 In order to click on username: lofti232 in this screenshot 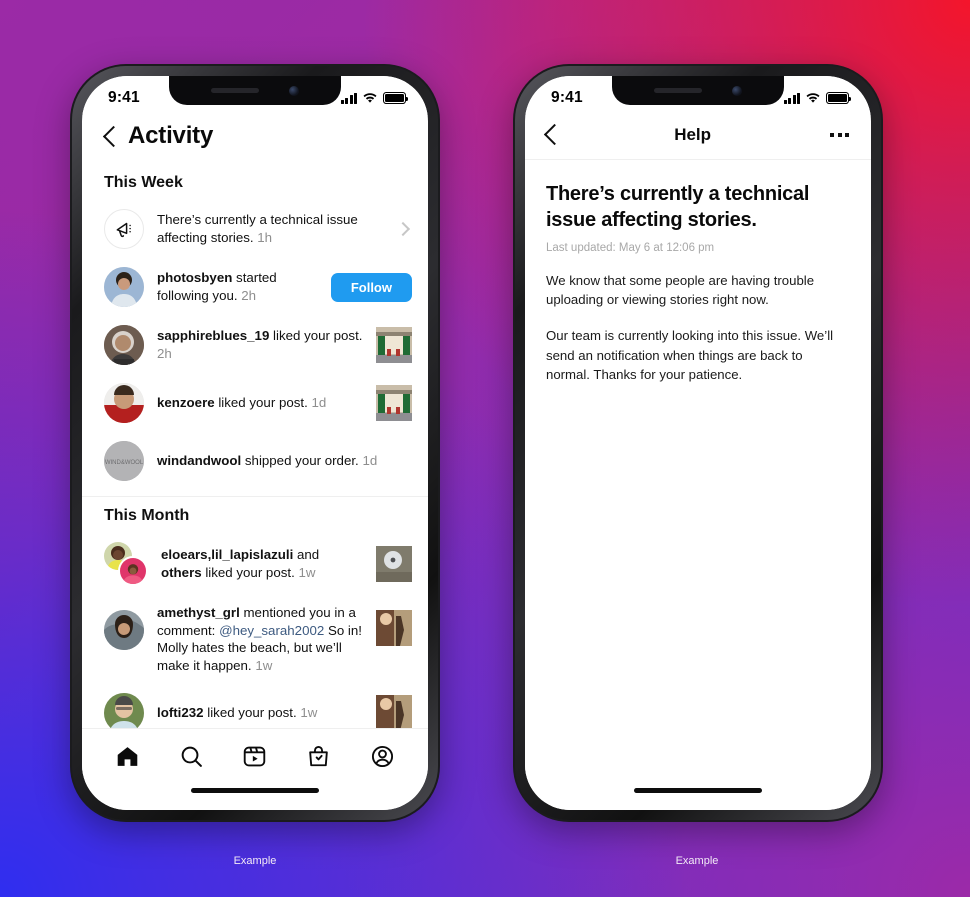, I will do `click(180, 712)`.